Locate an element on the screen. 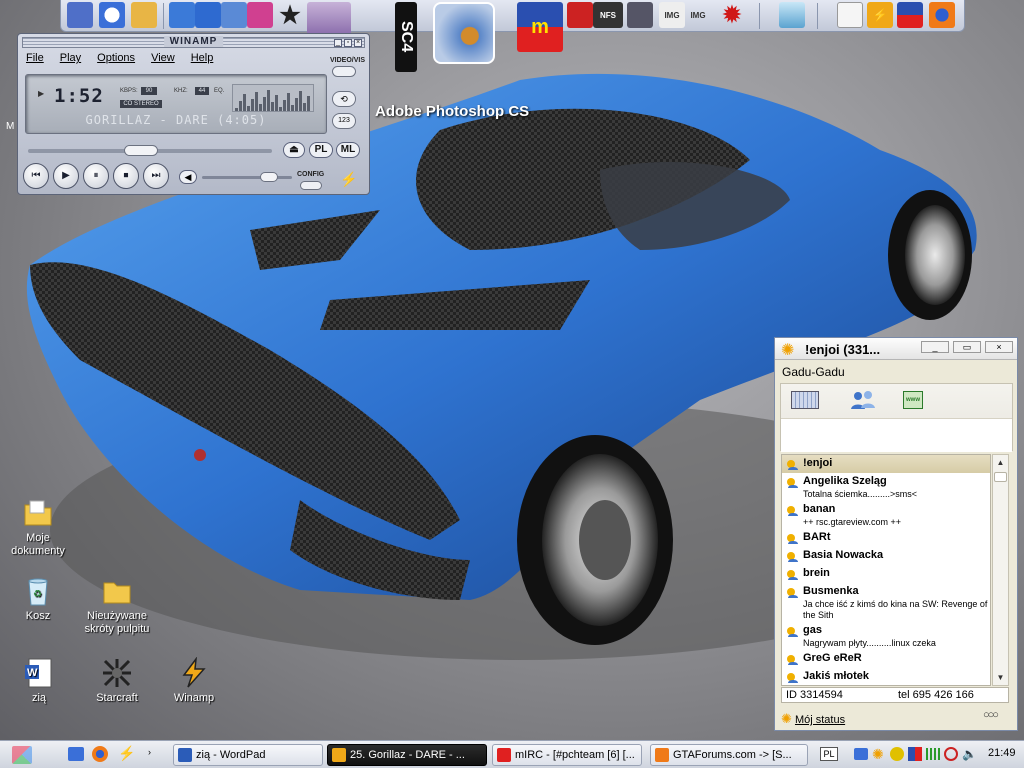 Image resolution: width=1024 pixels, height=768 pixels. desktop-icon-winamp: Winamp is located at coordinates (194, 680).